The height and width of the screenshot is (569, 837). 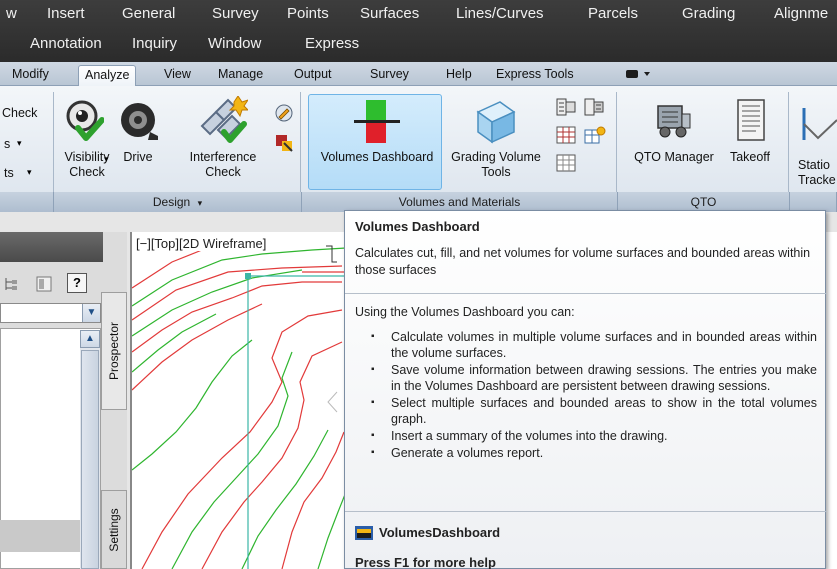 I want to click on table-report-icon, so click(x=566, y=108).